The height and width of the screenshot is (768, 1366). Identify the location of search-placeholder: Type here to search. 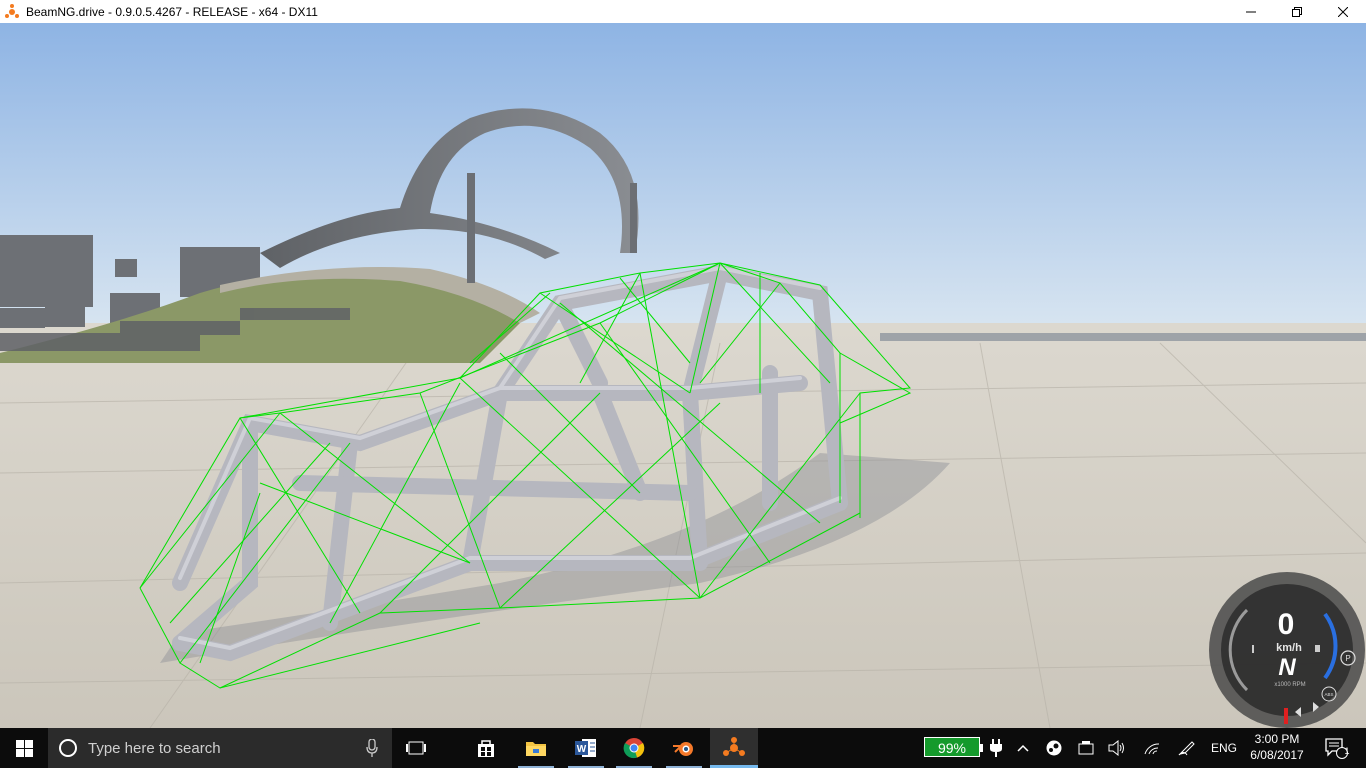
(154, 748).